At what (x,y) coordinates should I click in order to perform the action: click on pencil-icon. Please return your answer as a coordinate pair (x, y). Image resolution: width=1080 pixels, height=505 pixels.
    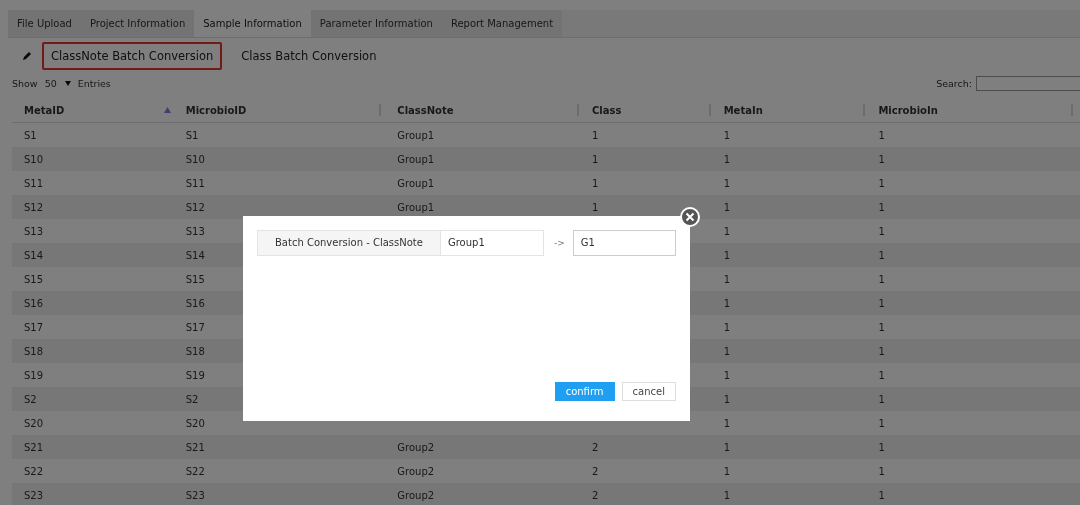
    Looking at the image, I should click on (27, 56).